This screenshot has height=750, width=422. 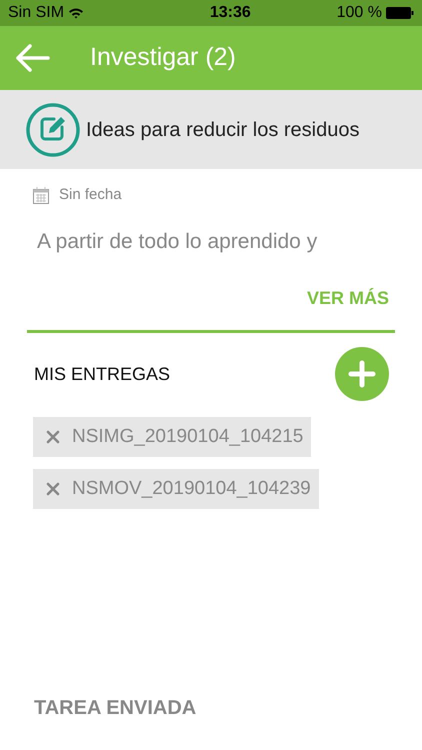 What do you see at coordinates (76, 13) in the screenshot?
I see `wifi-icon` at bounding box center [76, 13].